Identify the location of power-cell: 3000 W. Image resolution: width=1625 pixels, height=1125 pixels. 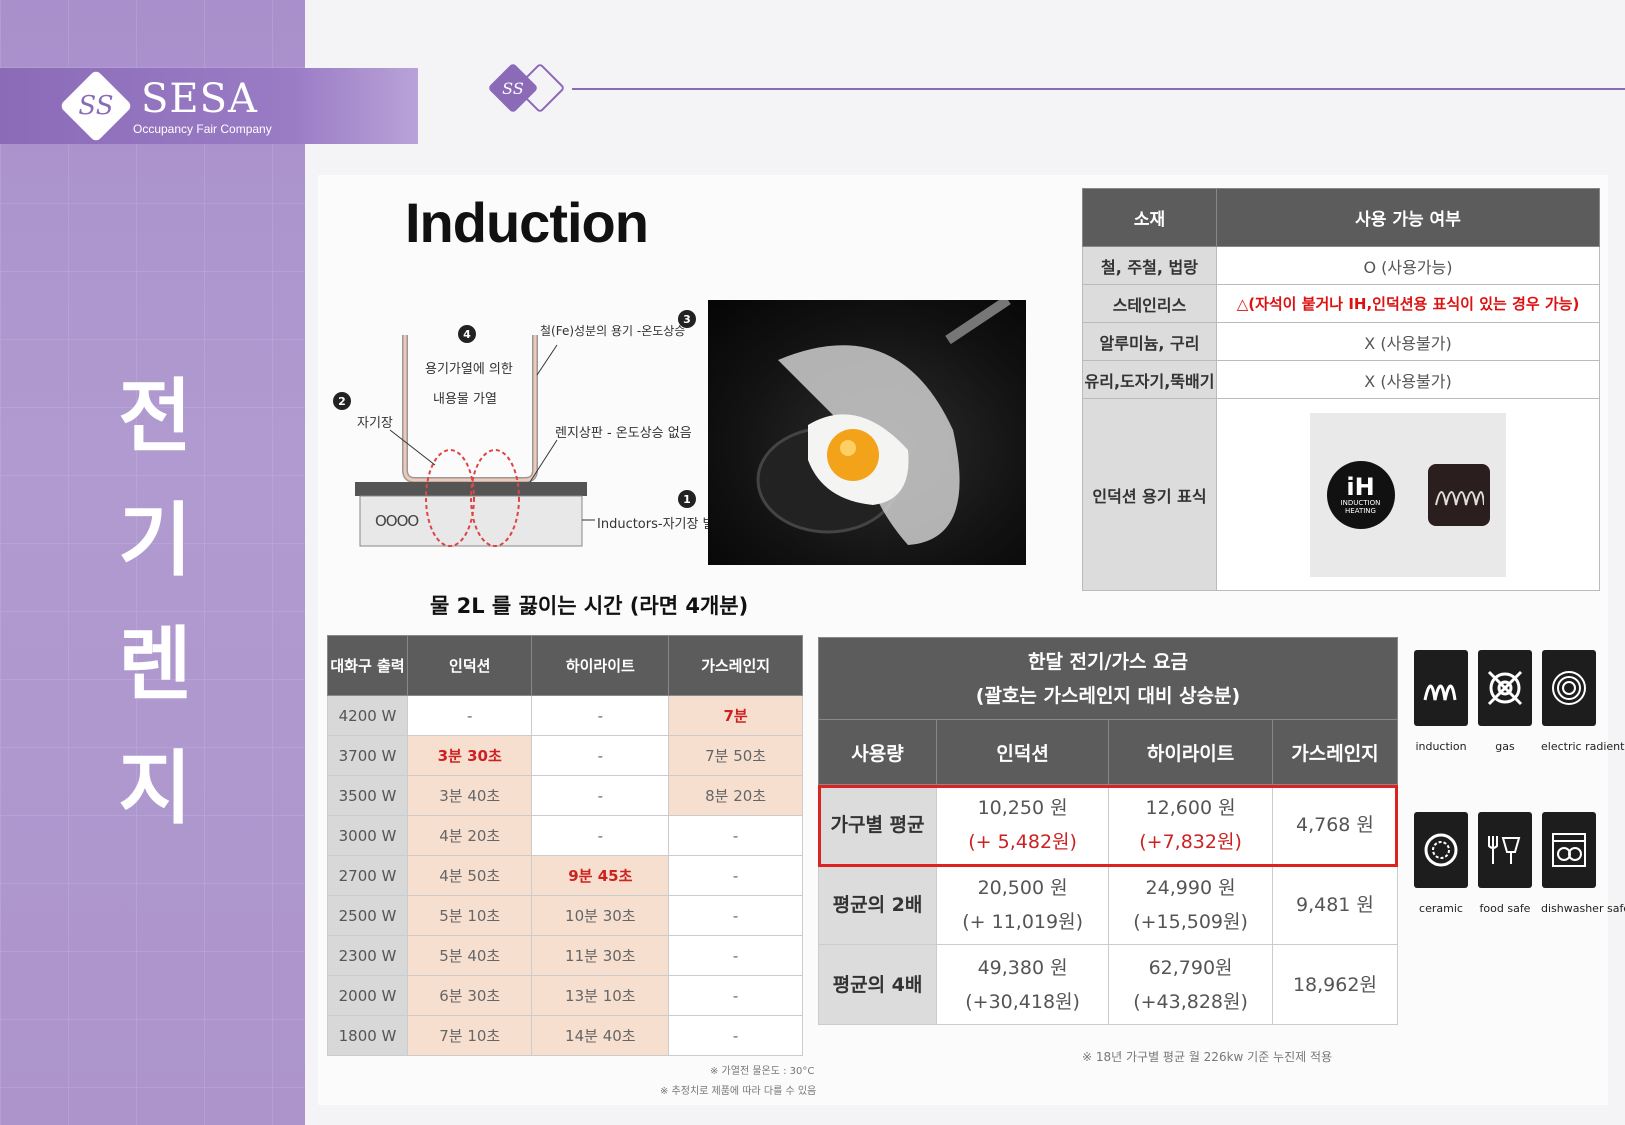
(367, 835).